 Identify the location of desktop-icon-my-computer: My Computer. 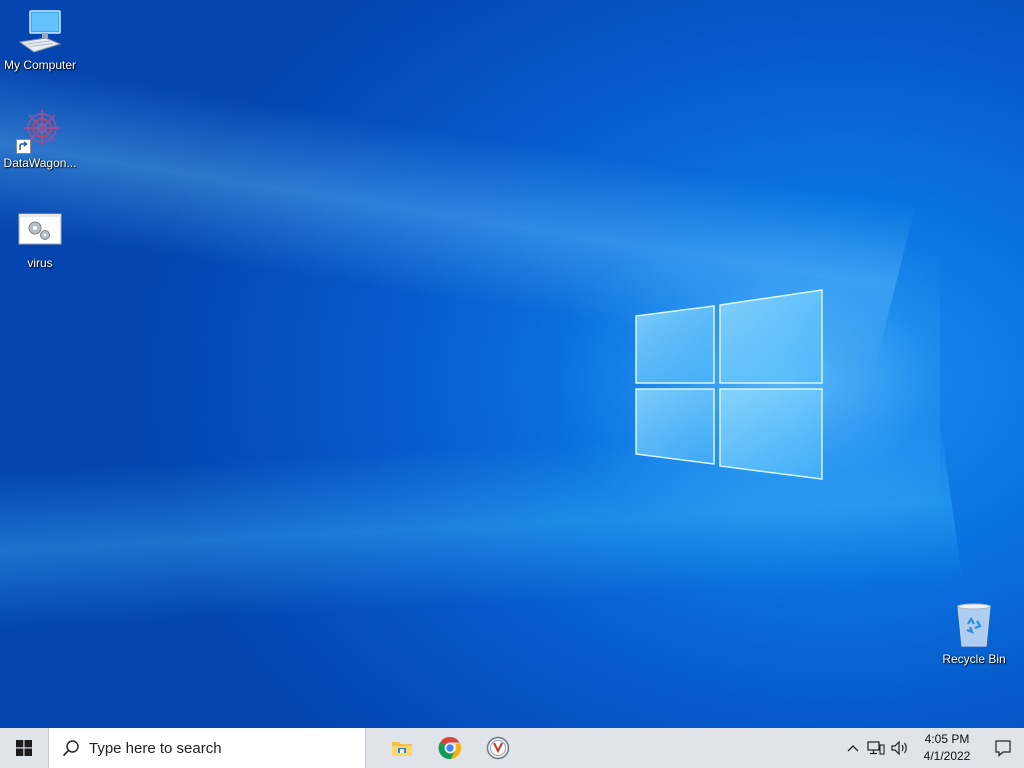
(40, 40).